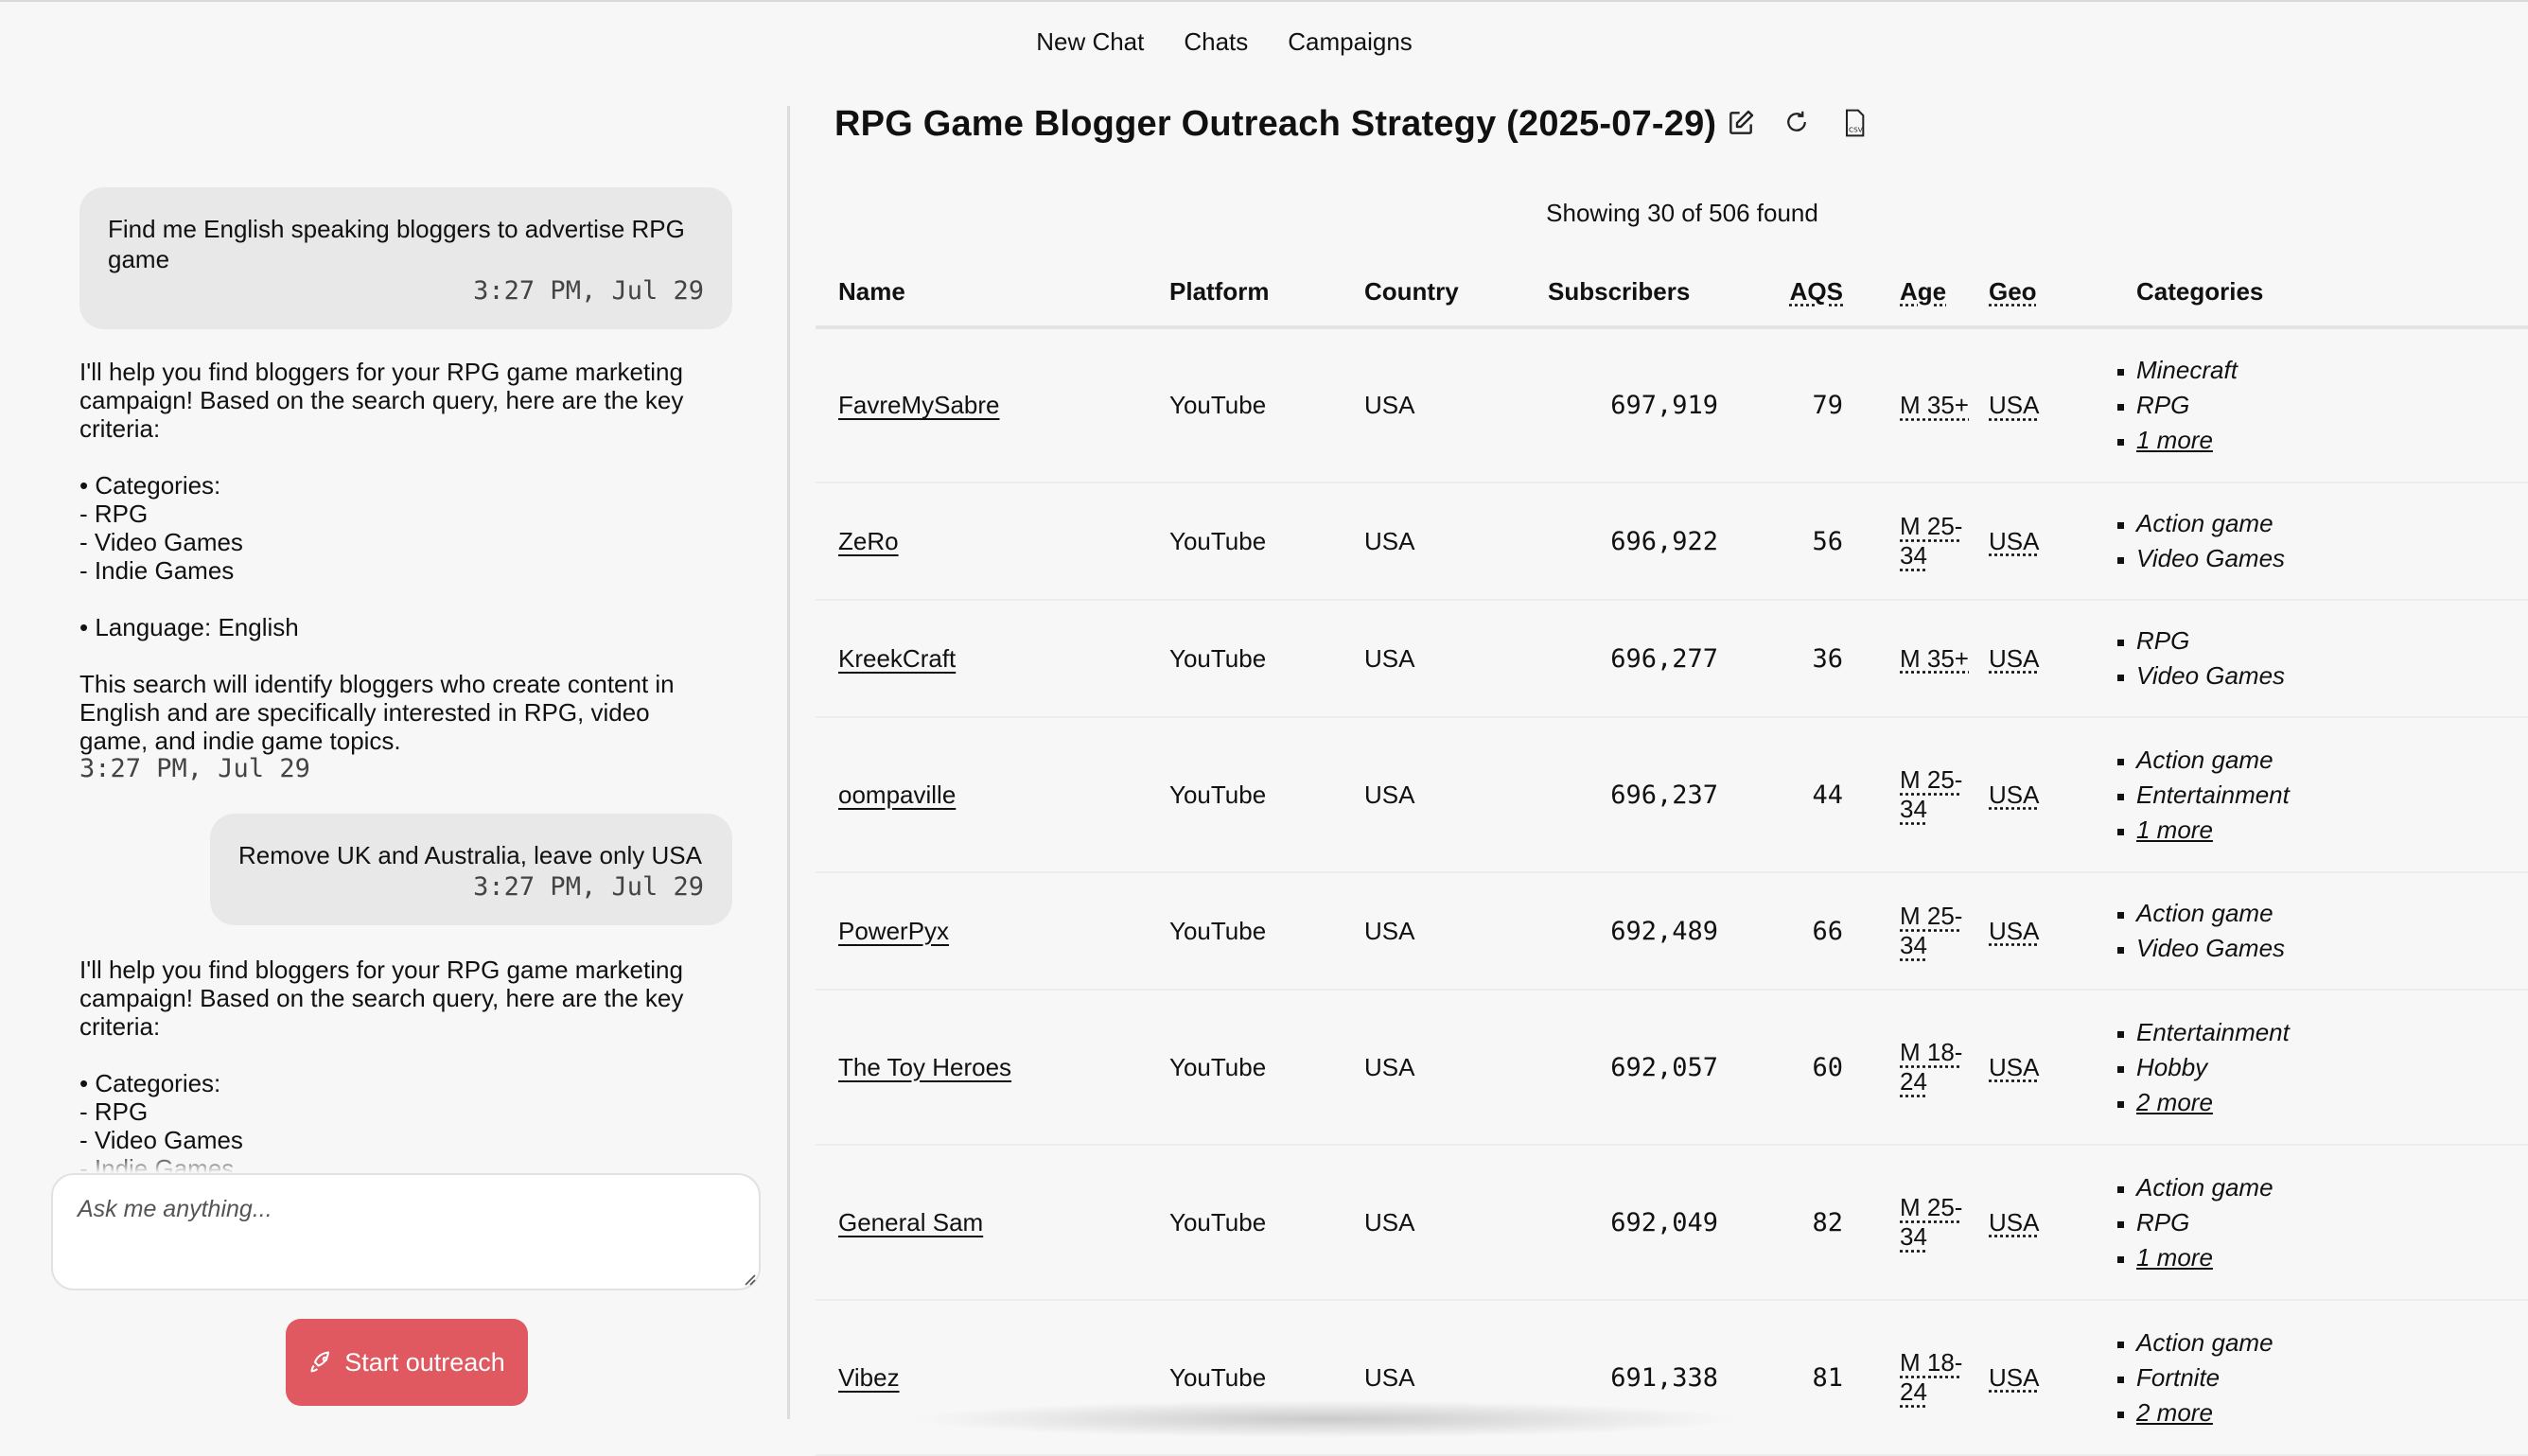  I want to click on col-geo: Geo, so click(2027, 293).